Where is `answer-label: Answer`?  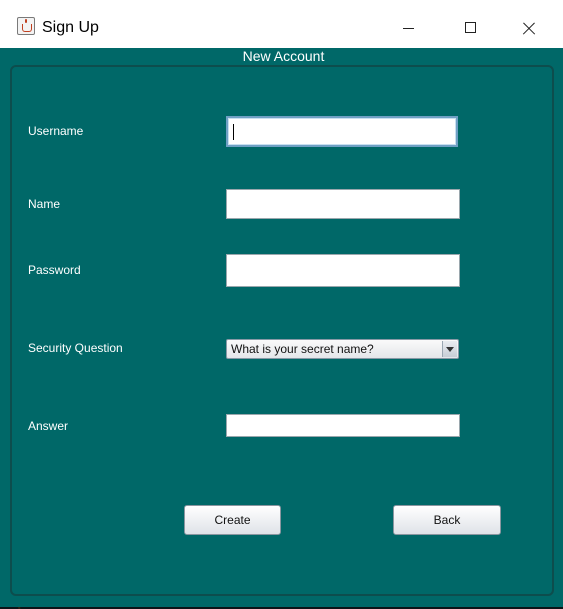 answer-label: Answer is located at coordinates (48, 426).